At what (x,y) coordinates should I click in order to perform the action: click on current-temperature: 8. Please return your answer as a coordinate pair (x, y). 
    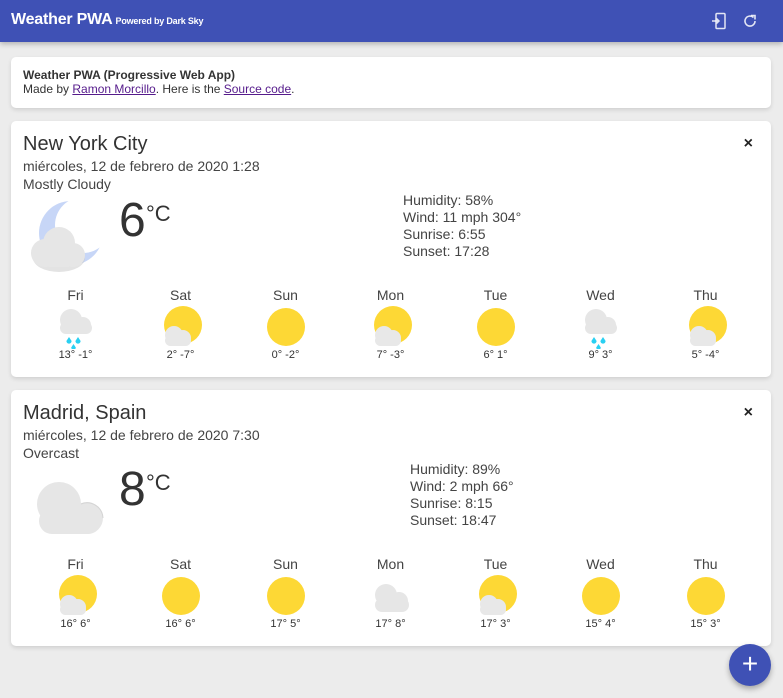
    Looking at the image, I should click on (132, 489).